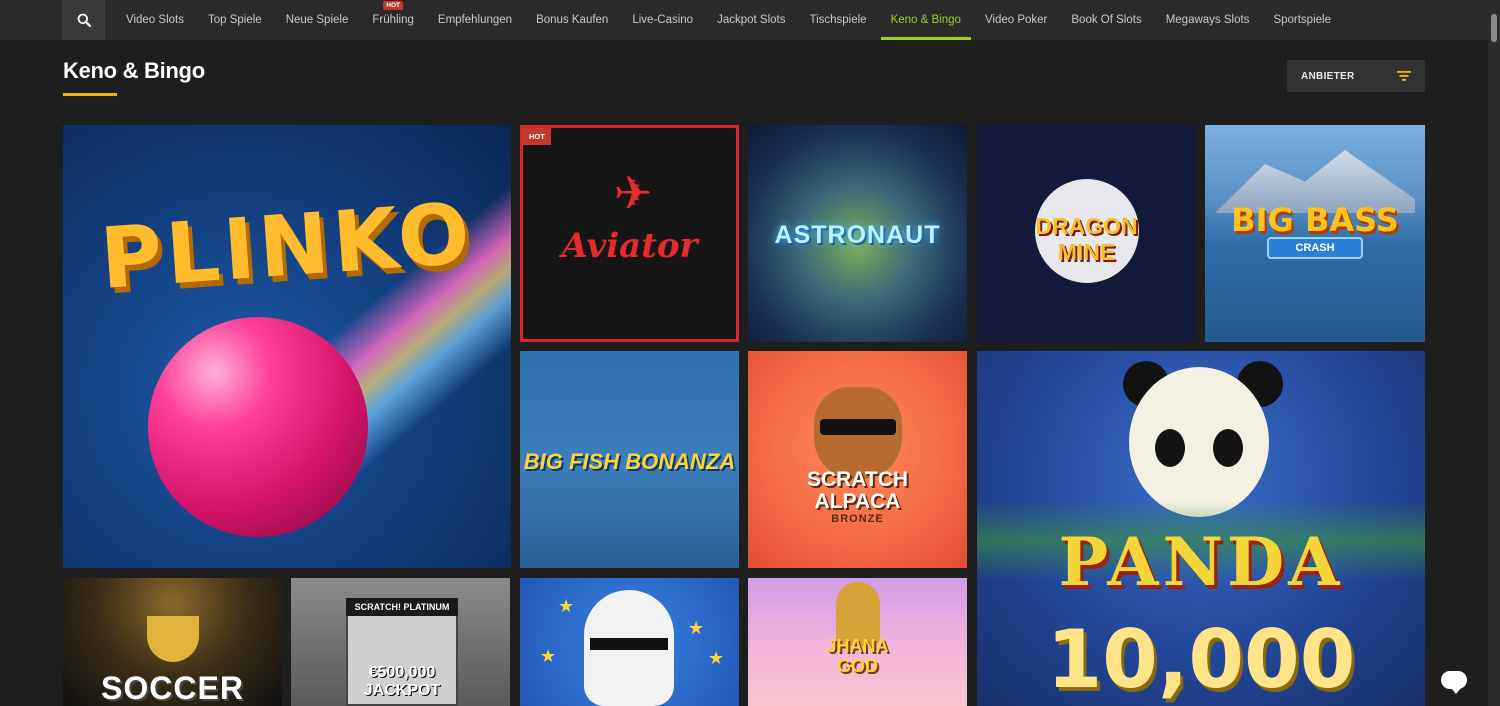 This screenshot has height=706, width=1500. What do you see at coordinates (402, 672) in the screenshot?
I see `prize-amount: €500,000` at bounding box center [402, 672].